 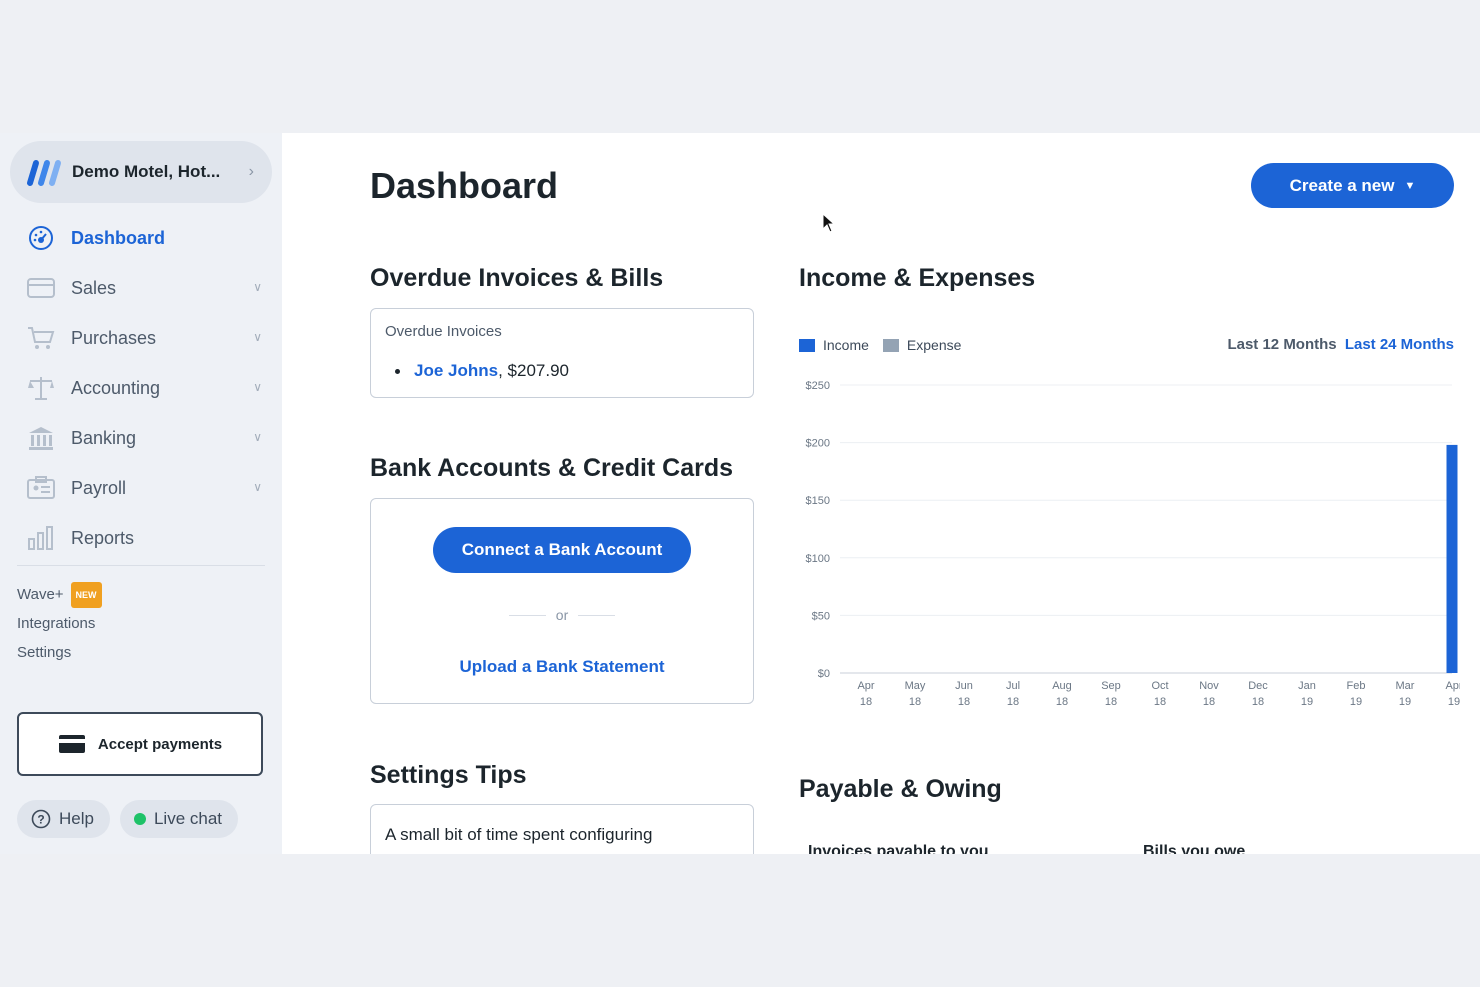 I want to click on create-new-button: Create a new ▼, so click(x=1352, y=185).